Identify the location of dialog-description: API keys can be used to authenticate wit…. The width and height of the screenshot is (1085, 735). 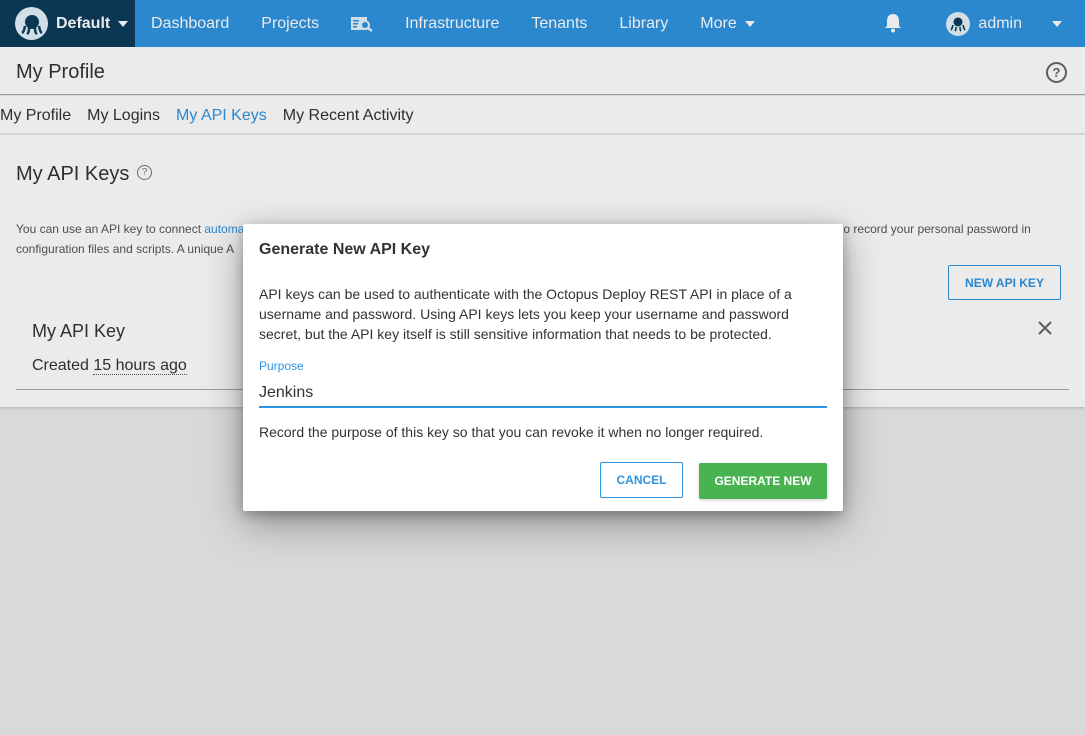
(525, 314).